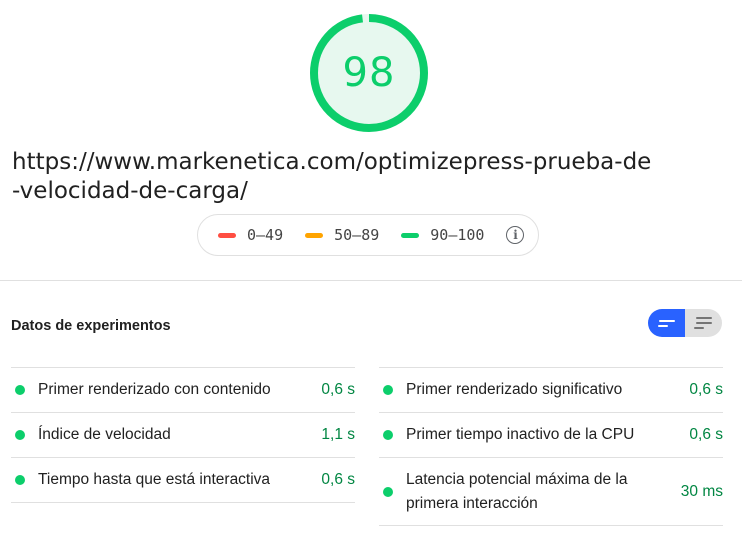 This screenshot has height=537, width=742. I want to click on metric-row: Tiempo hasta que está interactiva 0,6 s, so click(183, 480).